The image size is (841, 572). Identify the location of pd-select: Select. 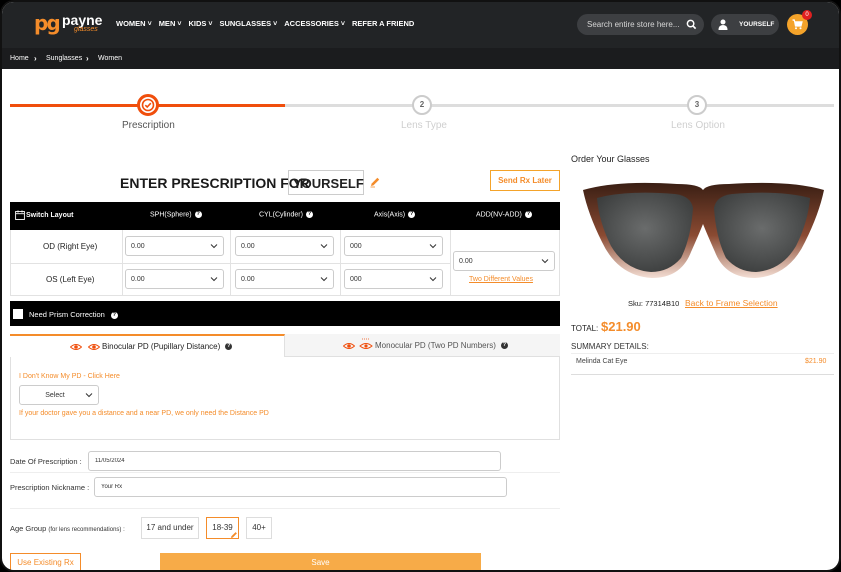
(59, 395).